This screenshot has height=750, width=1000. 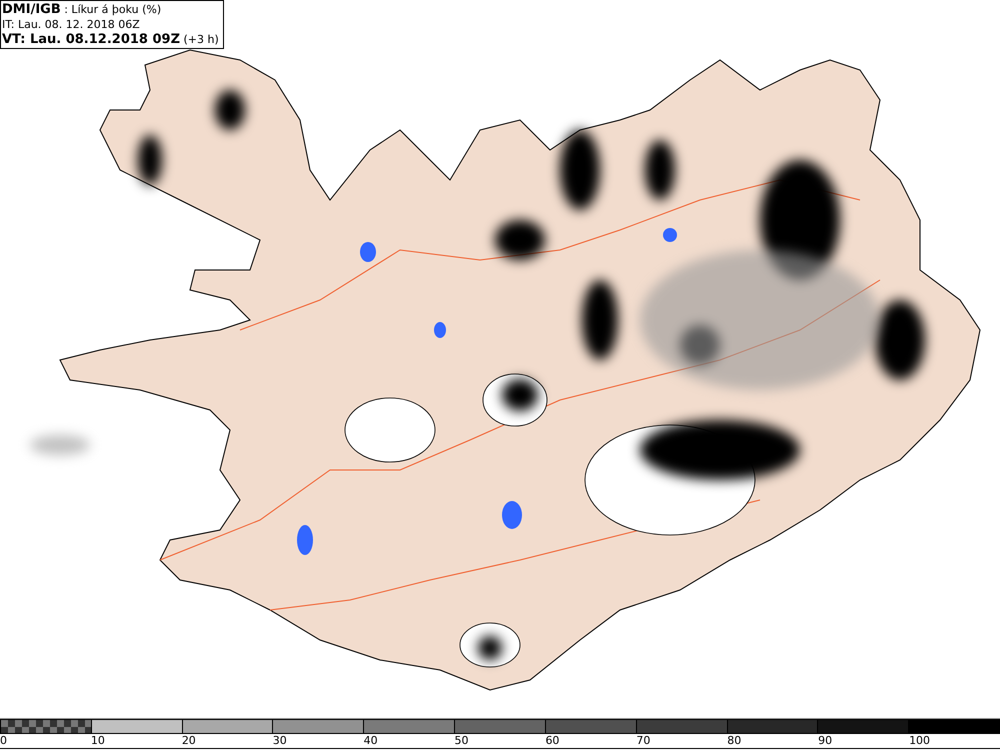 What do you see at coordinates (97, 740) in the screenshot?
I see `legend-label: 10` at bounding box center [97, 740].